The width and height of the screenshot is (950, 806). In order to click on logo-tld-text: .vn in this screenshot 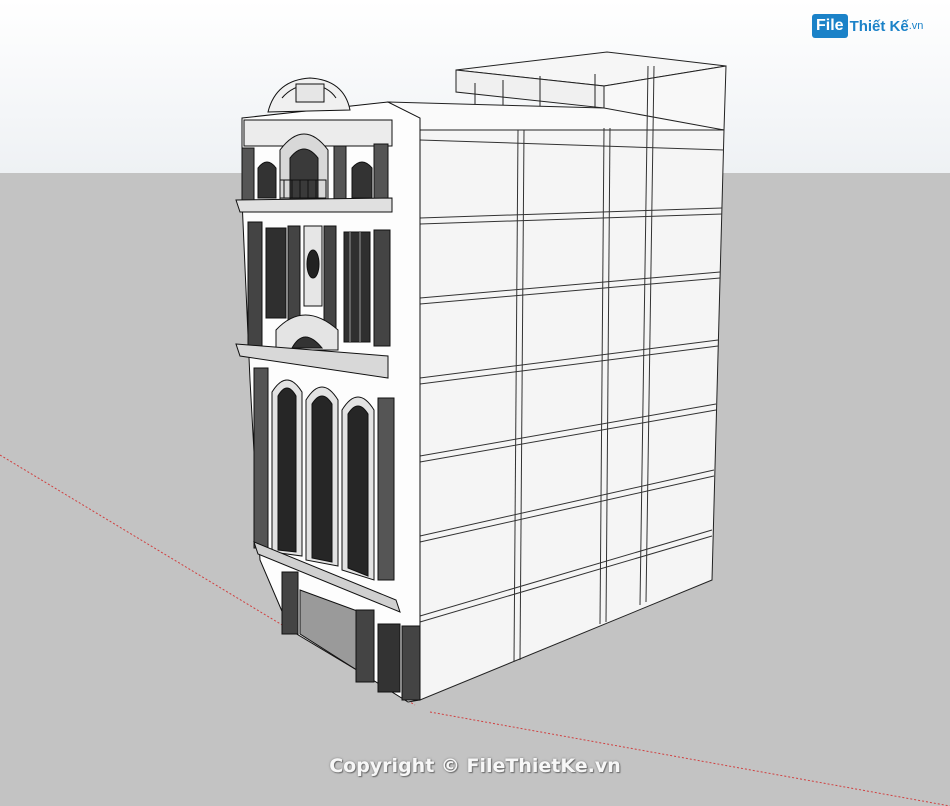, I will do `click(916, 26)`.